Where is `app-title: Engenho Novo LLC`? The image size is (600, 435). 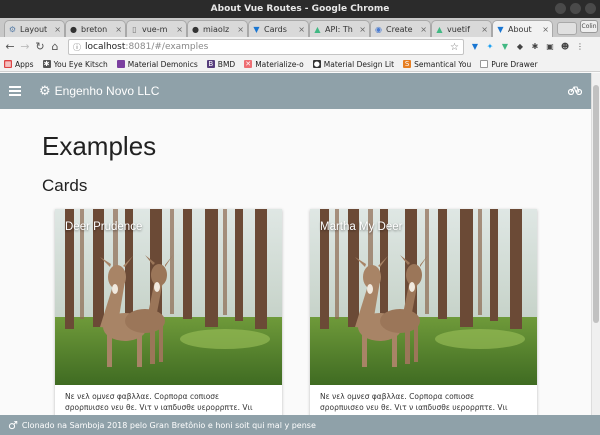
app-title: Engenho Novo LLC is located at coordinates (107, 91).